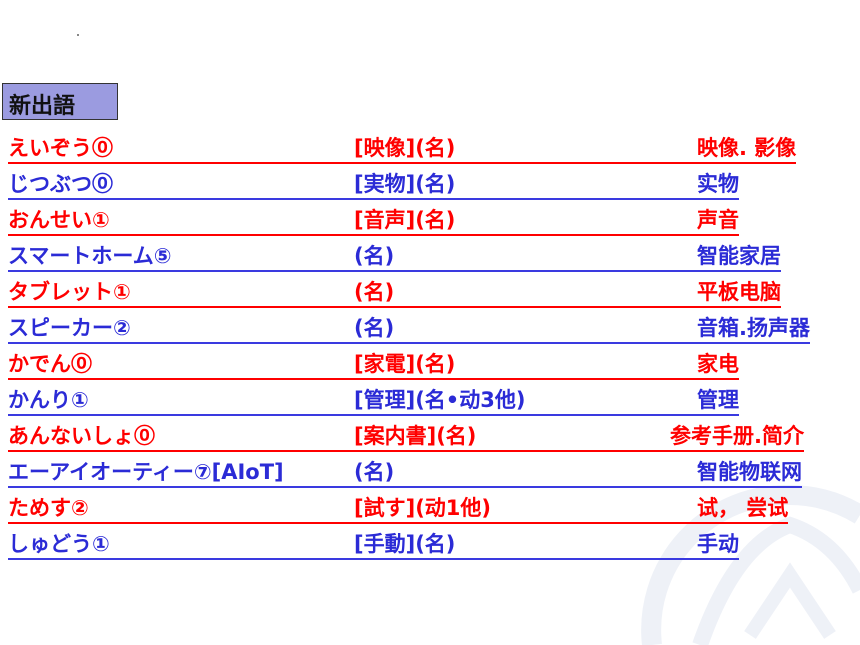  Describe the element at coordinates (718, 544) in the screenshot. I see `vocab-meaning: 手动` at that location.